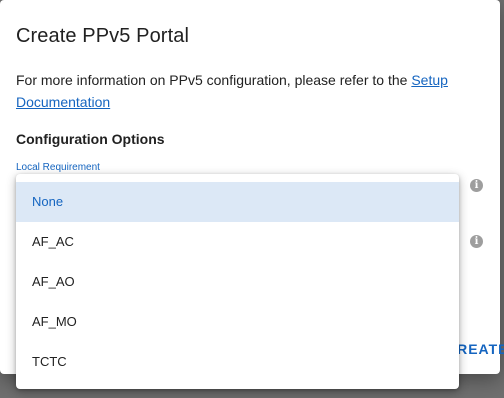 This screenshot has height=398, width=504. I want to click on dialog-title: Create PPv5 Portal, so click(102, 36).